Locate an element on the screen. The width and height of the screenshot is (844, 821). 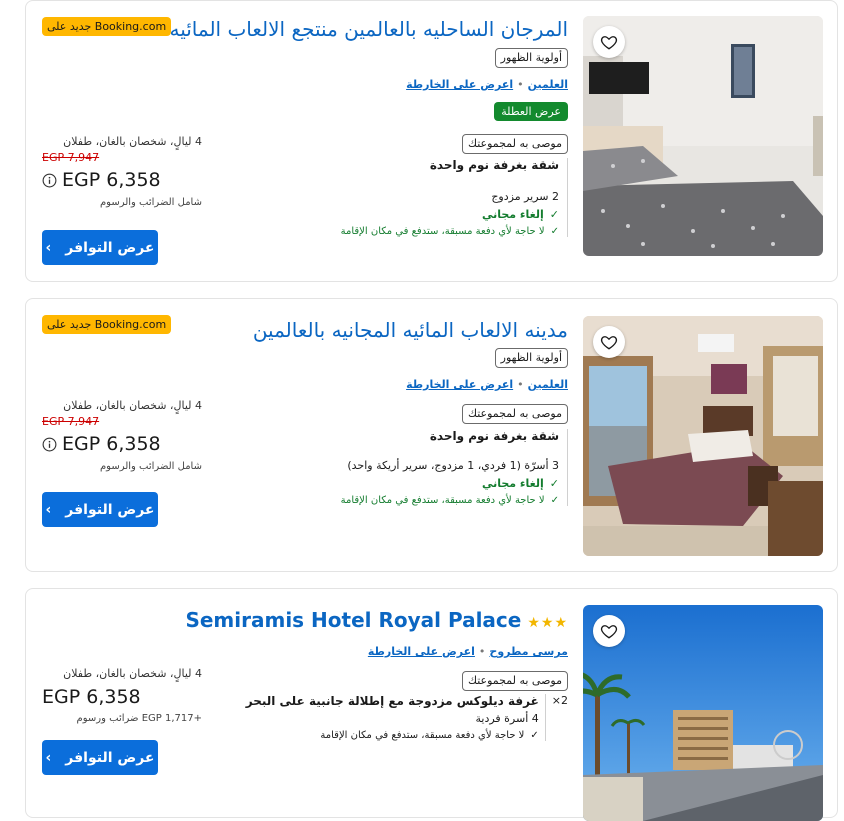
taxes-note: +EGP 1,717 ضرائب ورسوم is located at coordinates (139, 718).